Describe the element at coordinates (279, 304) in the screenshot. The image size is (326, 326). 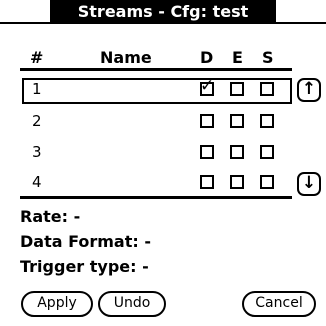
I see `cancel-button: Cancel` at that location.